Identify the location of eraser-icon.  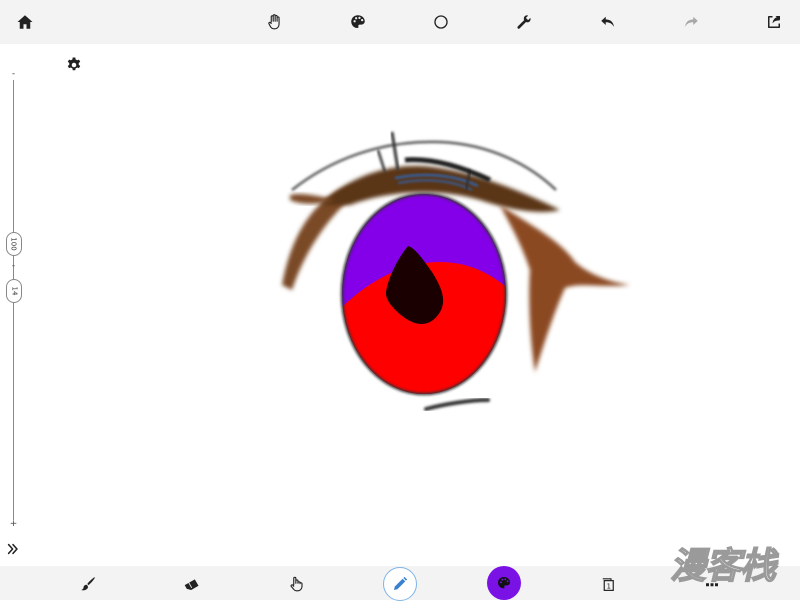
(191, 584).